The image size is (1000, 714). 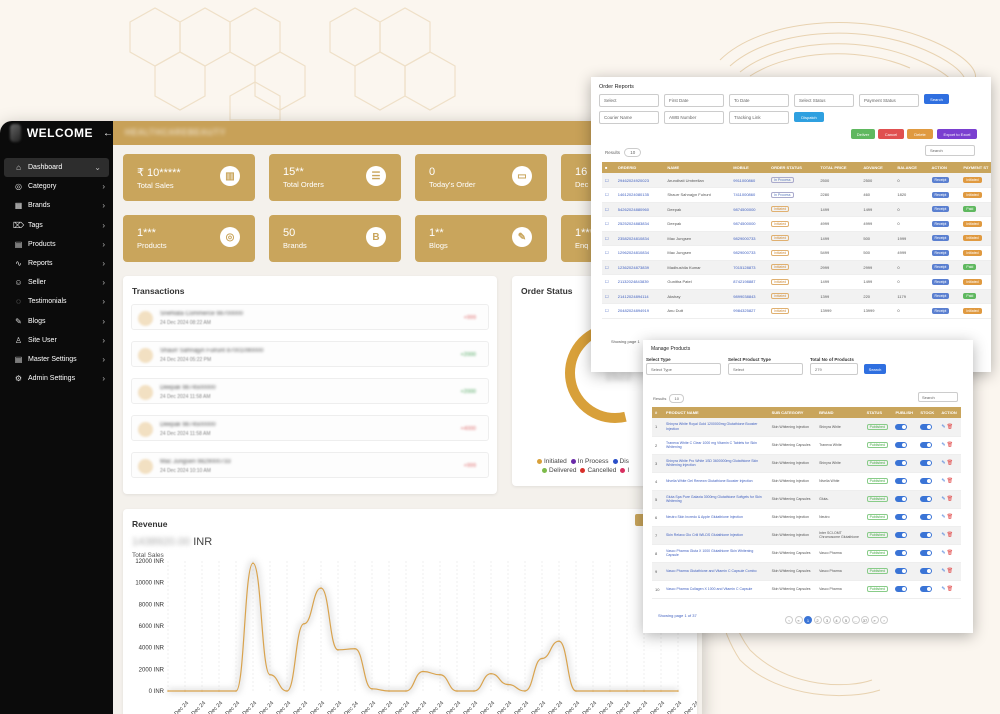 I want to click on select-product-type-dropdown: Select, so click(x=765, y=369).